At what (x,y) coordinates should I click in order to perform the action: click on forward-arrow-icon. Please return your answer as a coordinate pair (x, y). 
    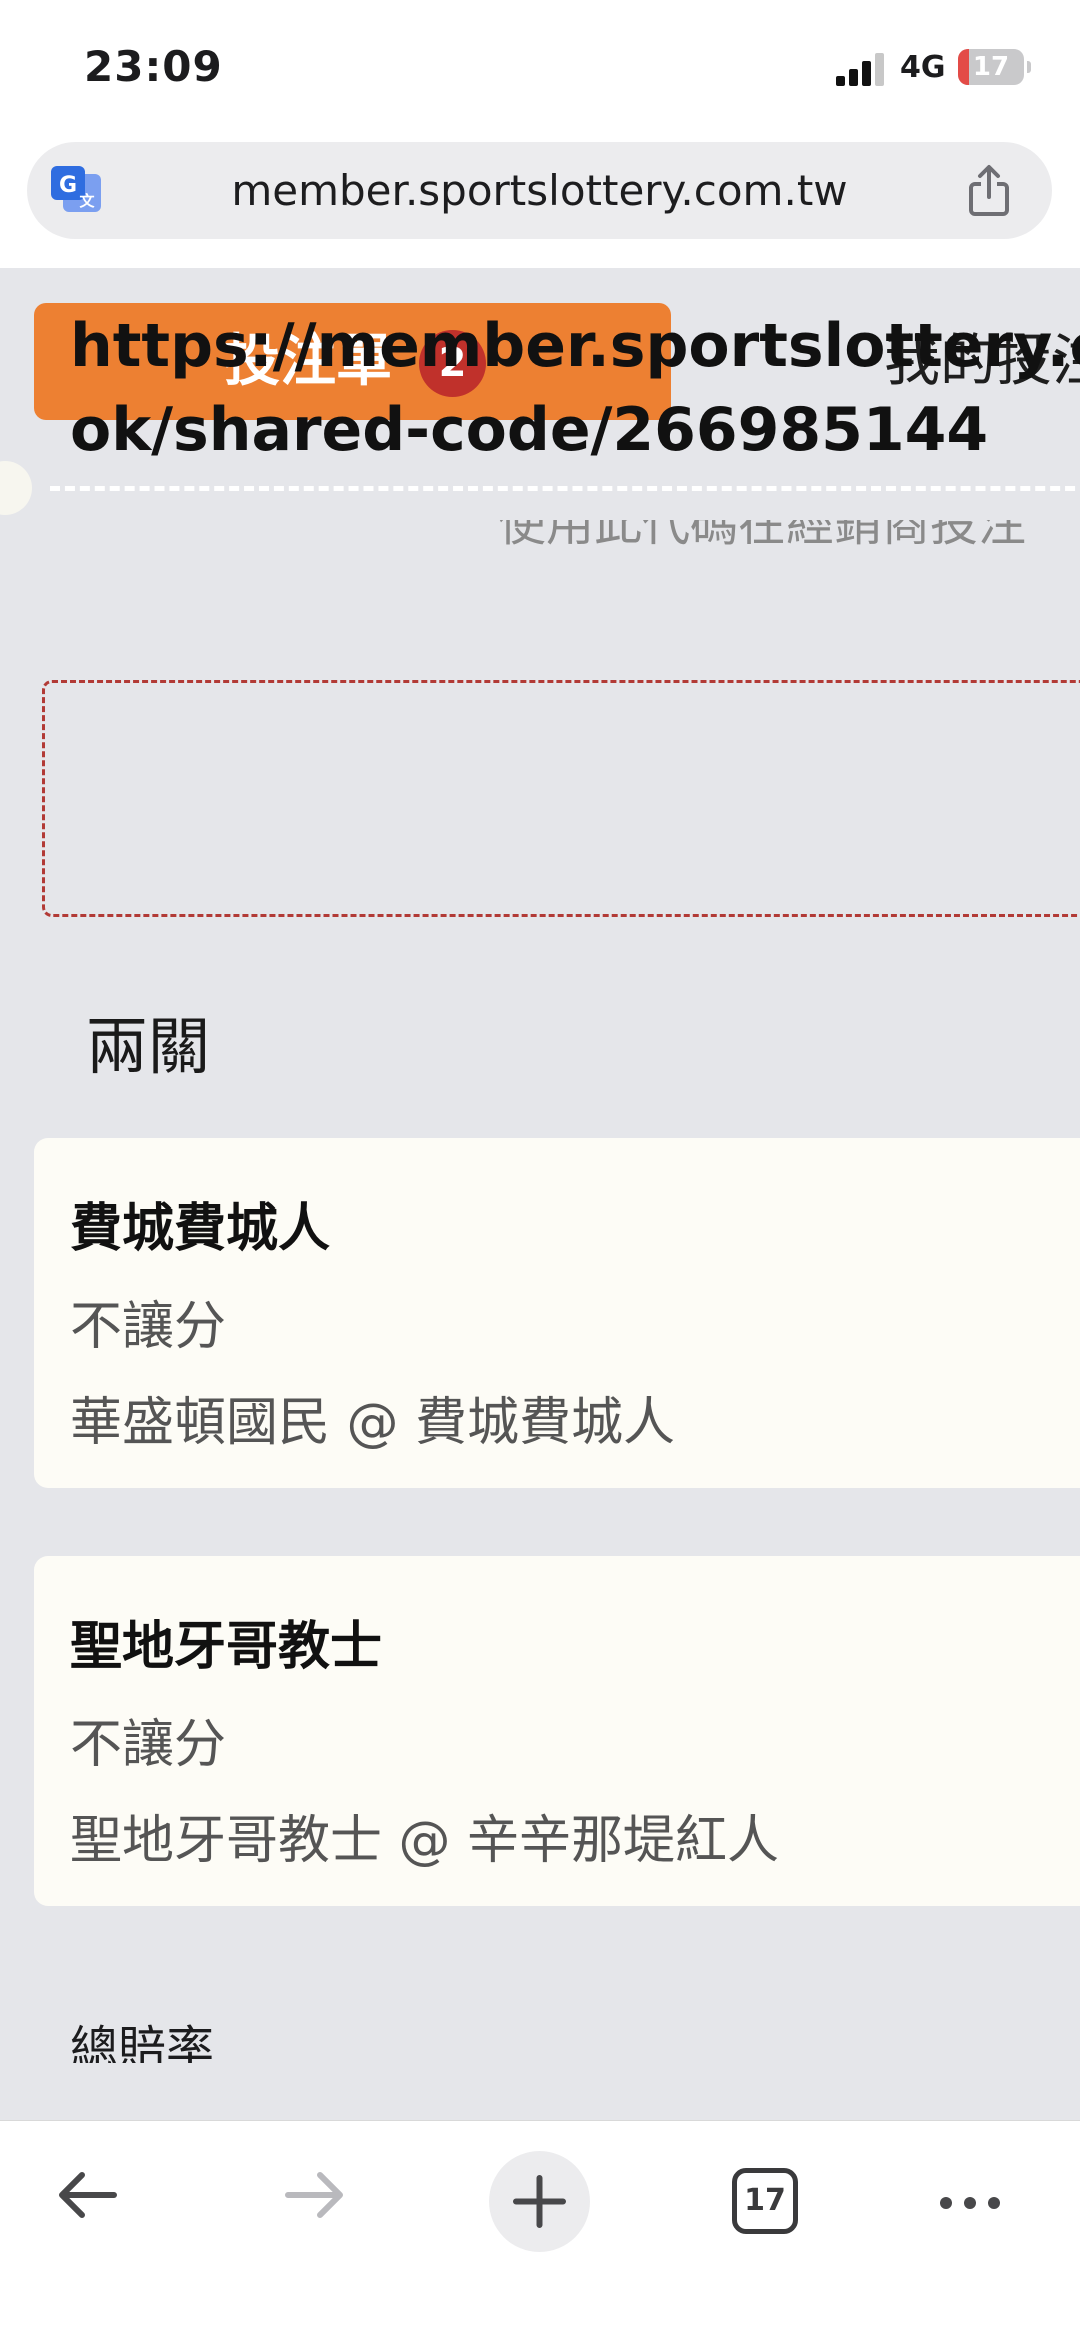
    Looking at the image, I should click on (314, 2195).